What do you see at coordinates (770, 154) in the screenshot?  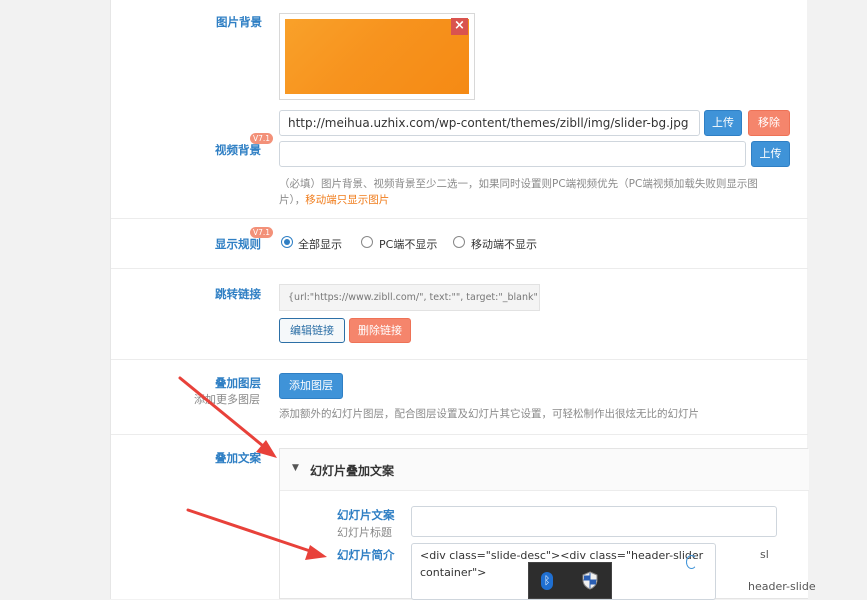 I see `video-upload-button: 上传` at bounding box center [770, 154].